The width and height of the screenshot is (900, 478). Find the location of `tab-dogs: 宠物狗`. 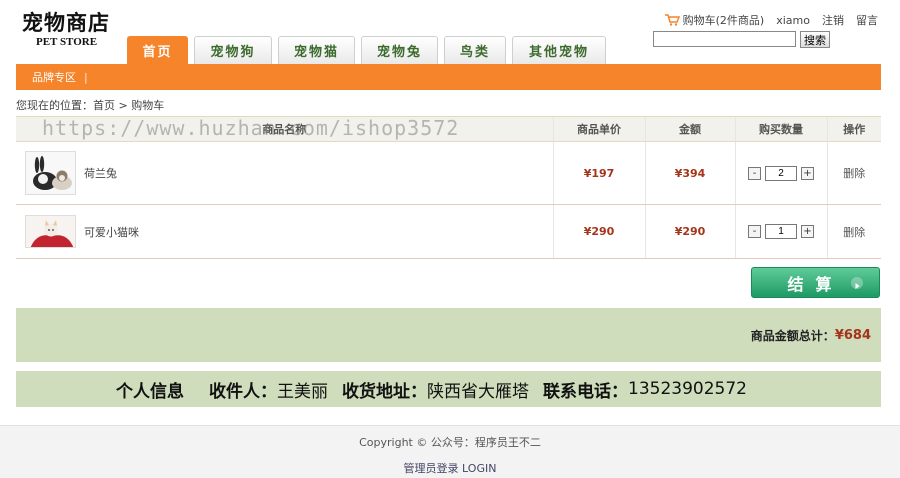

tab-dogs: 宠物狗 is located at coordinates (233, 50).